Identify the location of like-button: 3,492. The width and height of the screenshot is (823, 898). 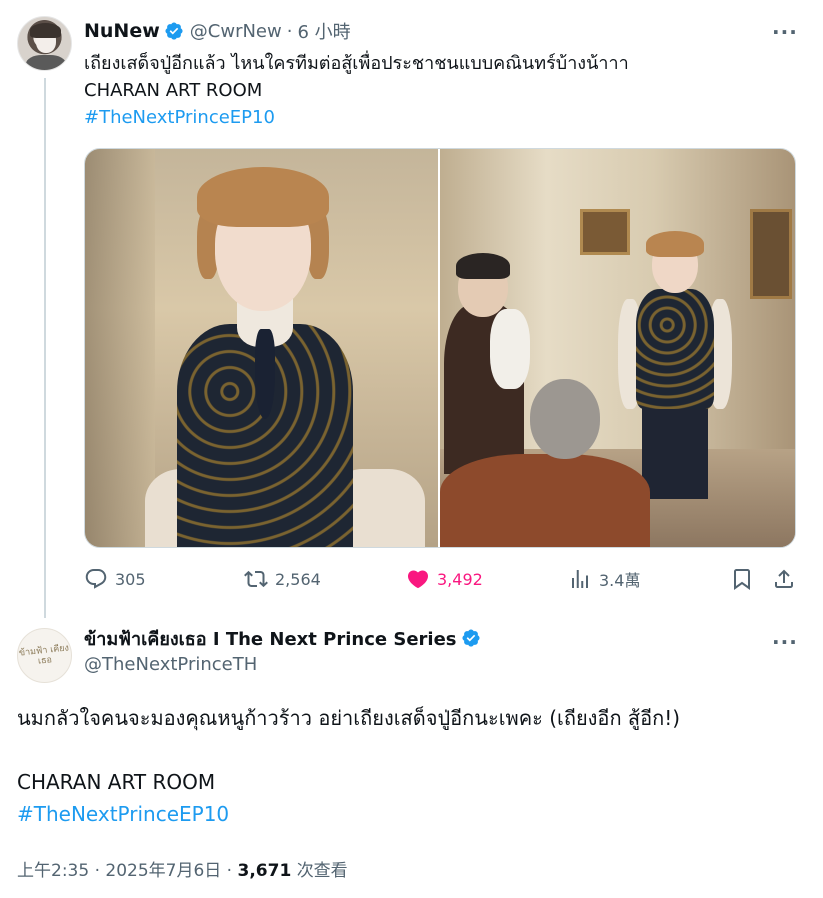
(444, 579).